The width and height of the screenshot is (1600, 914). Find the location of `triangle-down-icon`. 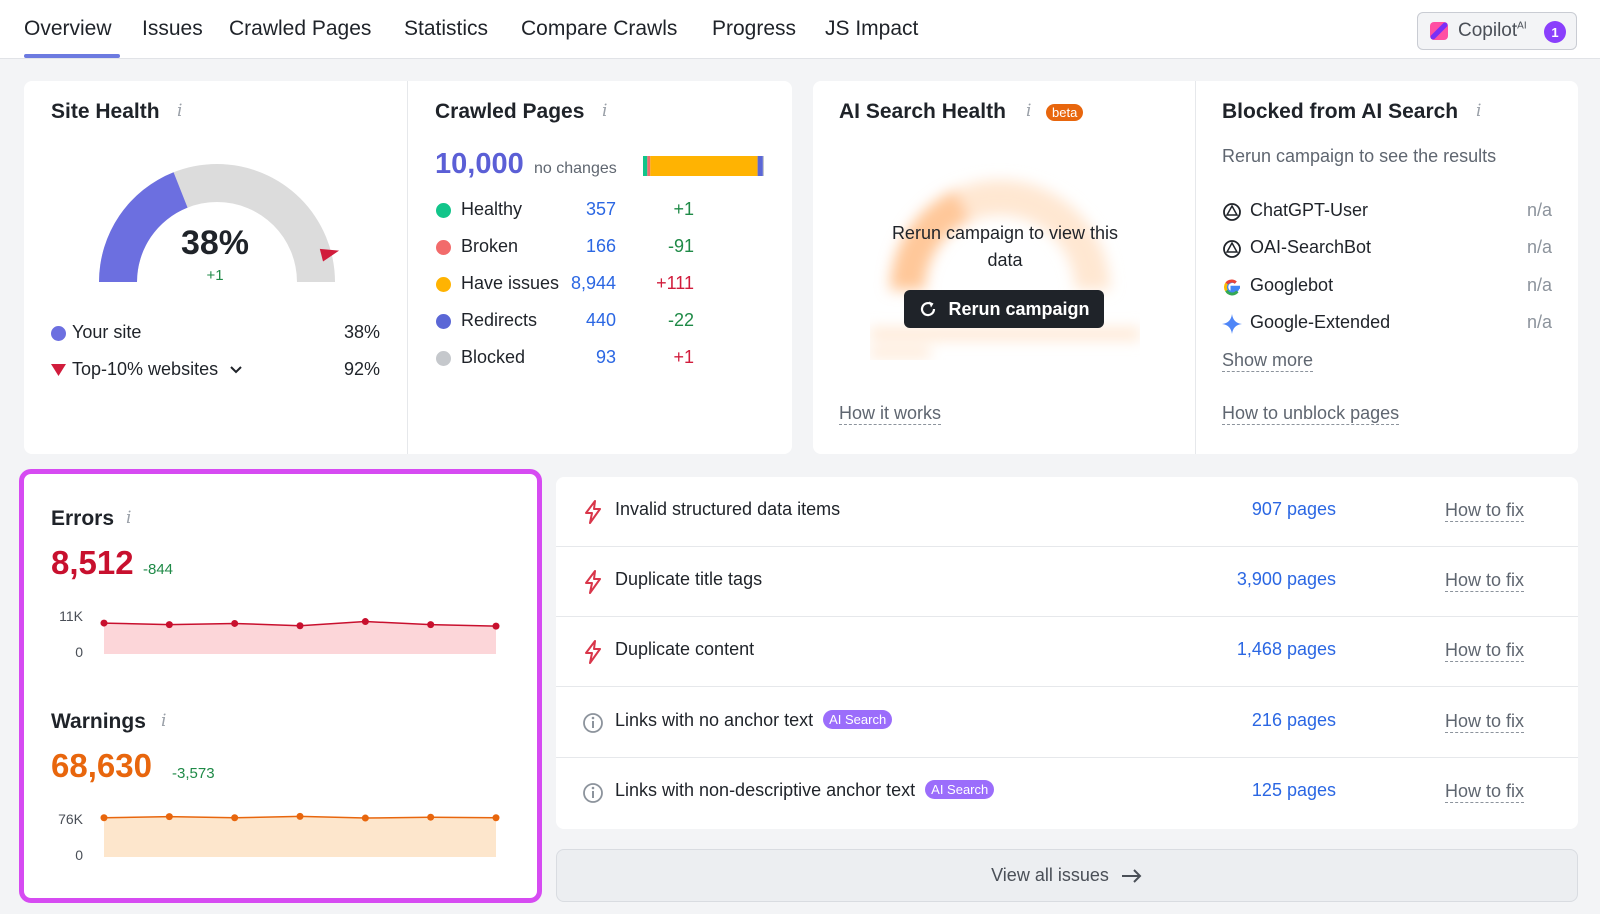

triangle-down-icon is located at coordinates (58, 370).